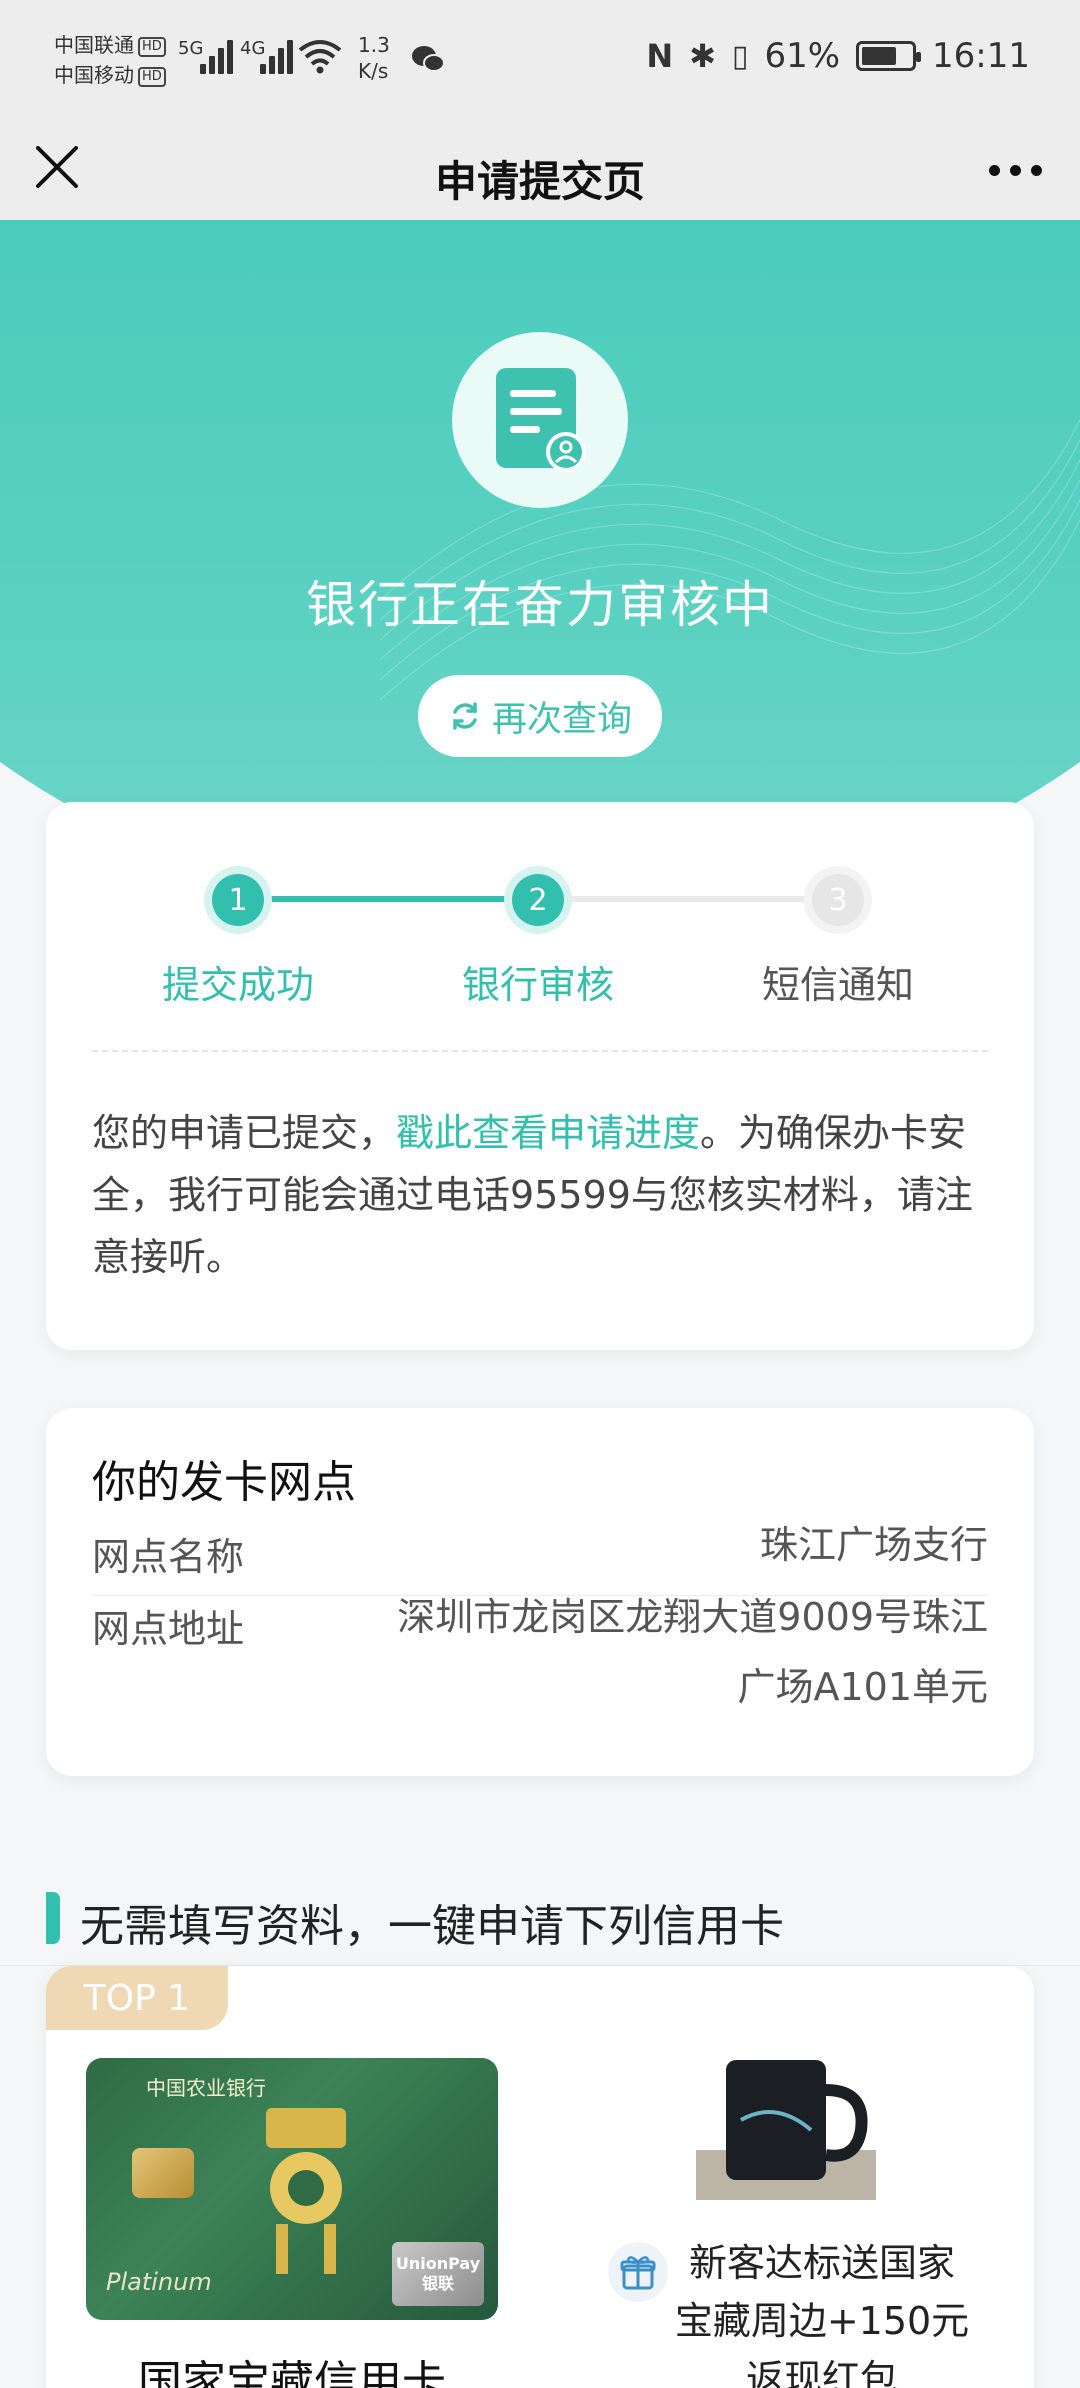 The image size is (1080, 2388). What do you see at coordinates (561, 719) in the screenshot?
I see `requery-label: 再次查询` at bounding box center [561, 719].